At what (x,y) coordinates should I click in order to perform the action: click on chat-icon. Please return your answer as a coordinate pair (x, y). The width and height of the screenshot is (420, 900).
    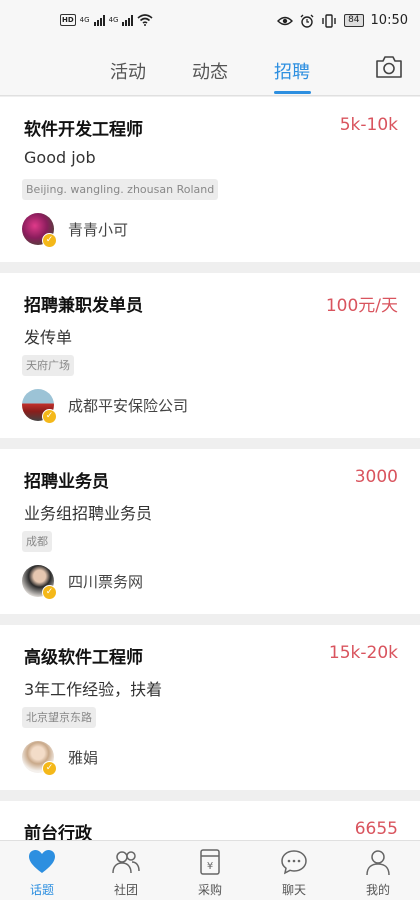
    Looking at the image, I should click on (294, 862).